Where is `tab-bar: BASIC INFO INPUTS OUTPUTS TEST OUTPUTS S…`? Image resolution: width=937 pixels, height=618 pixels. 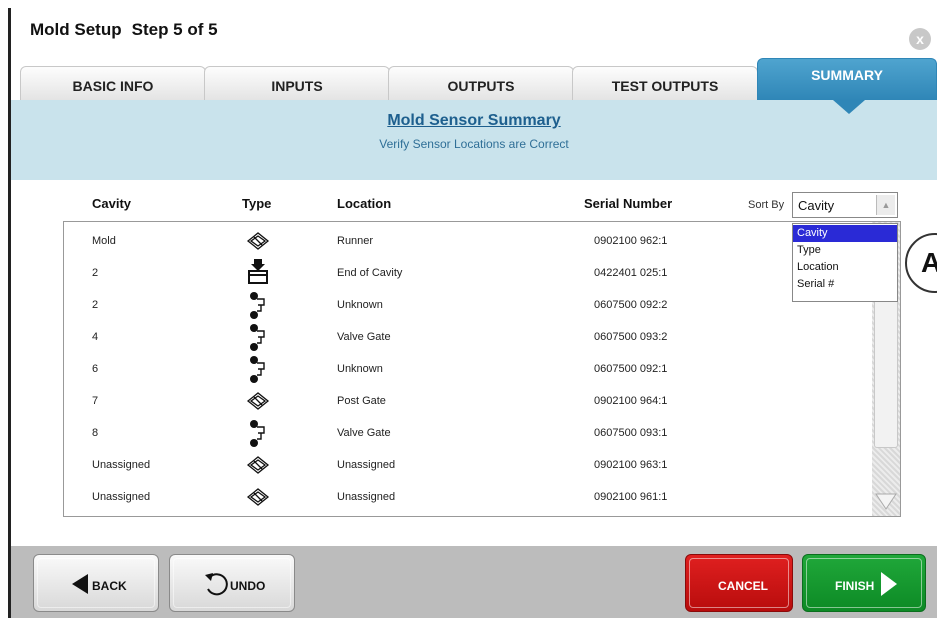
tab-bar: BASIC INFO INPUTS OUTPUTS TEST OUTPUTS S… is located at coordinates (478, 79).